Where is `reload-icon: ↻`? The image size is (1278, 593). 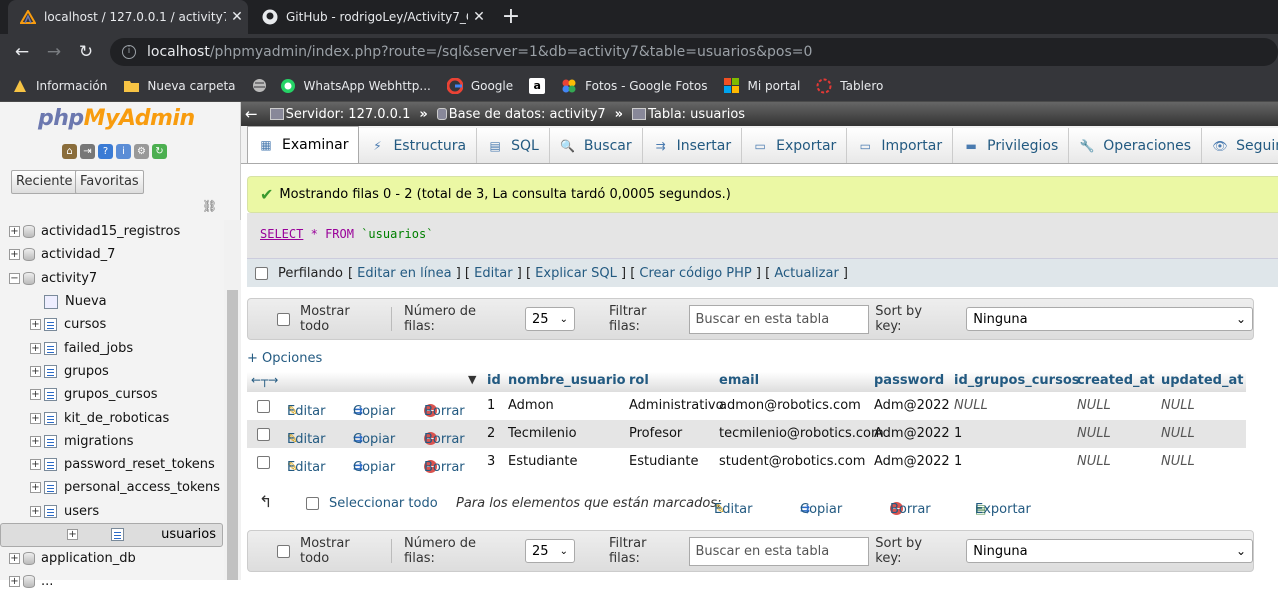
reload-icon: ↻ is located at coordinates (86, 52).